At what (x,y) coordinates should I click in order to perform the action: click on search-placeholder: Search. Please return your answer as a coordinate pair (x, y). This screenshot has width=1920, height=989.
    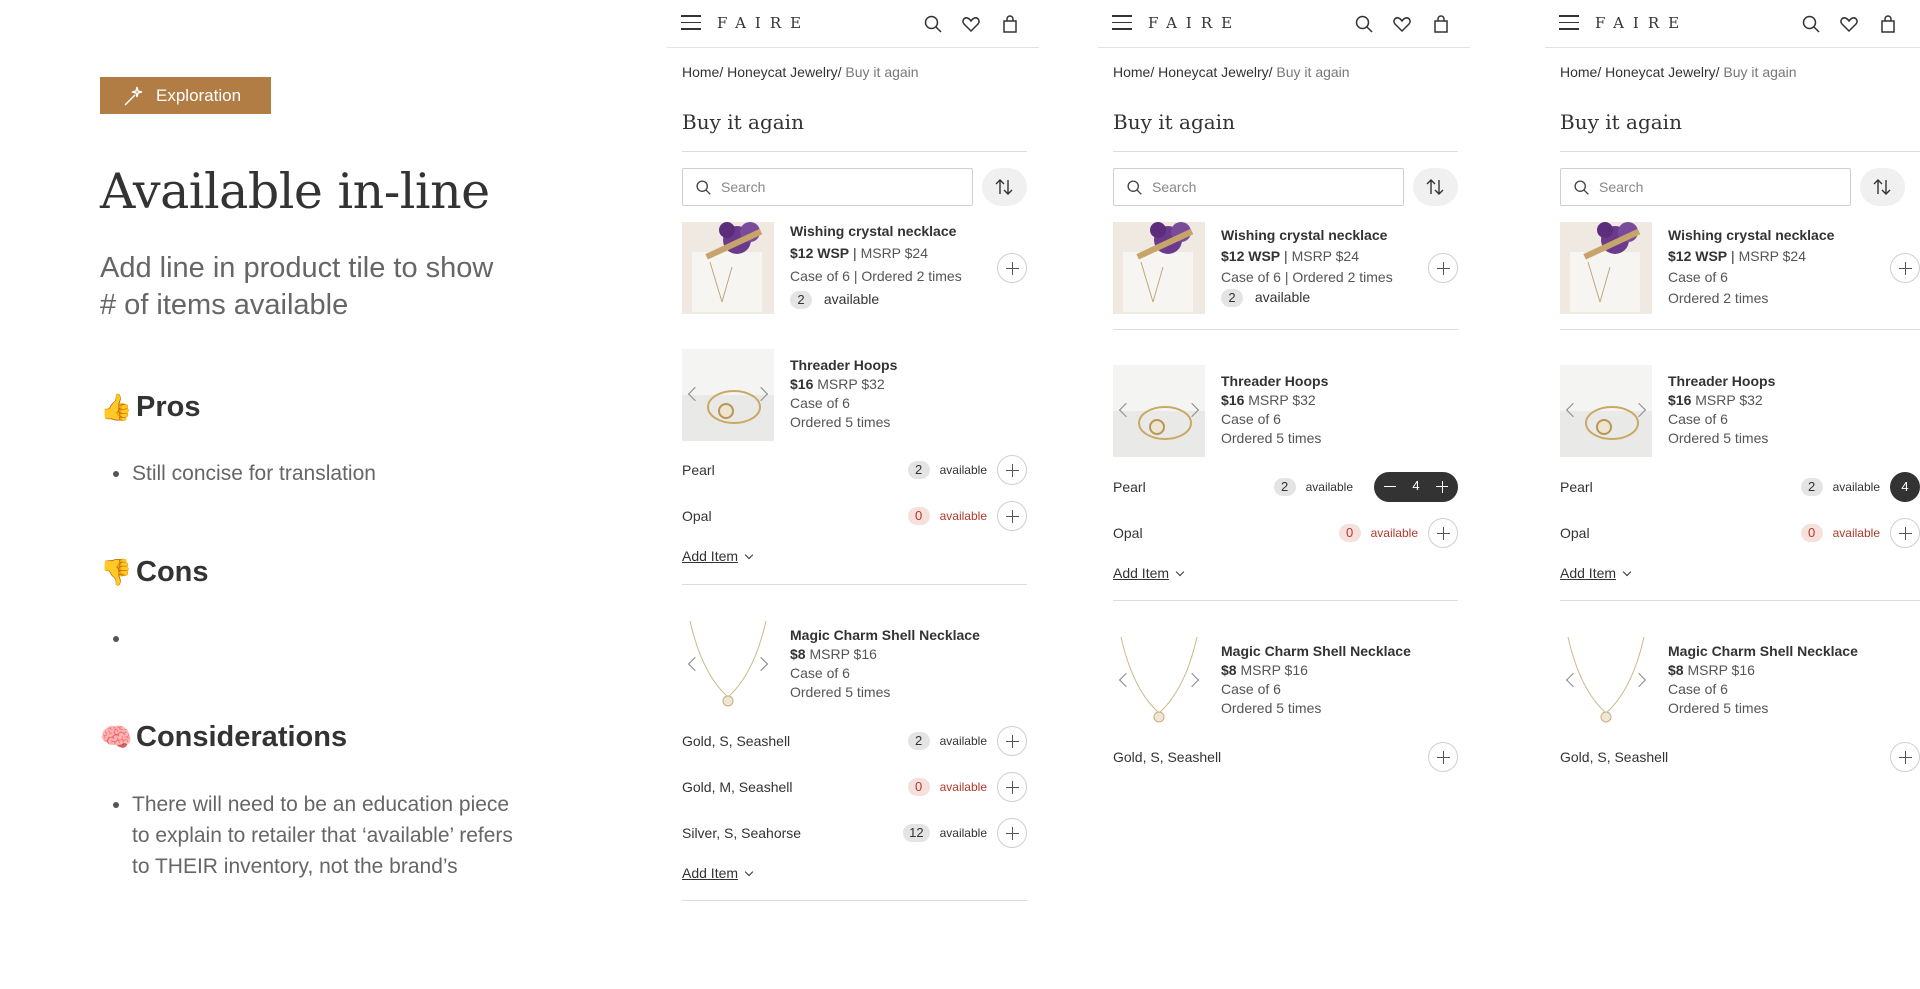
    Looking at the image, I should click on (1621, 187).